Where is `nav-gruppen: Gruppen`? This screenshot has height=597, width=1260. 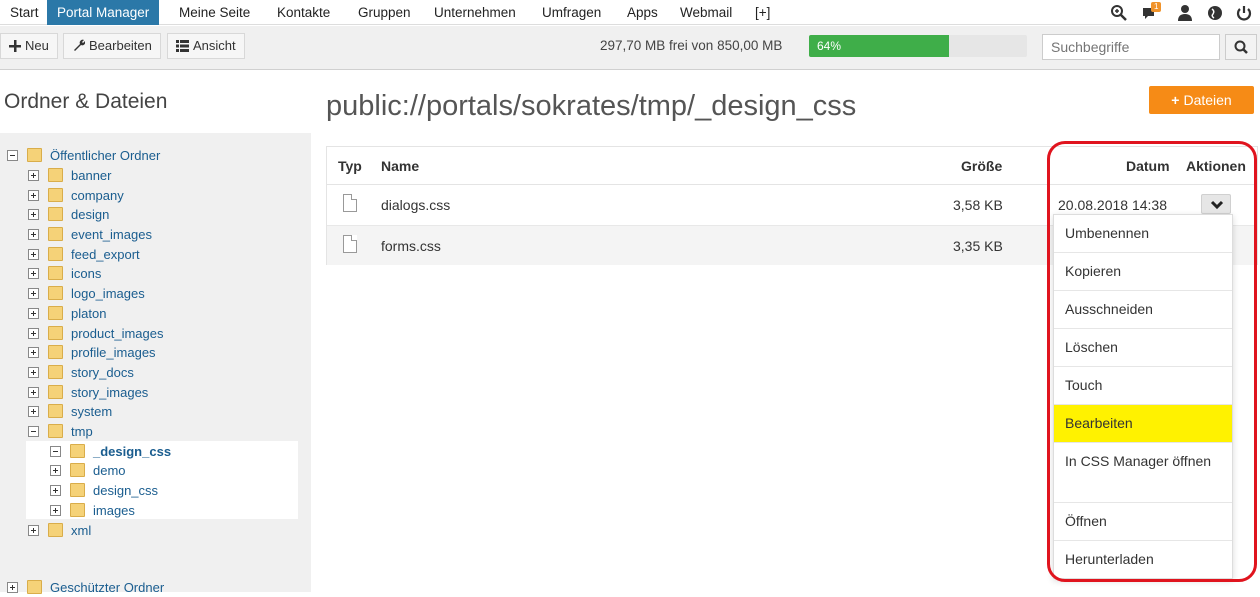 nav-gruppen: Gruppen is located at coordinates (384, 12).